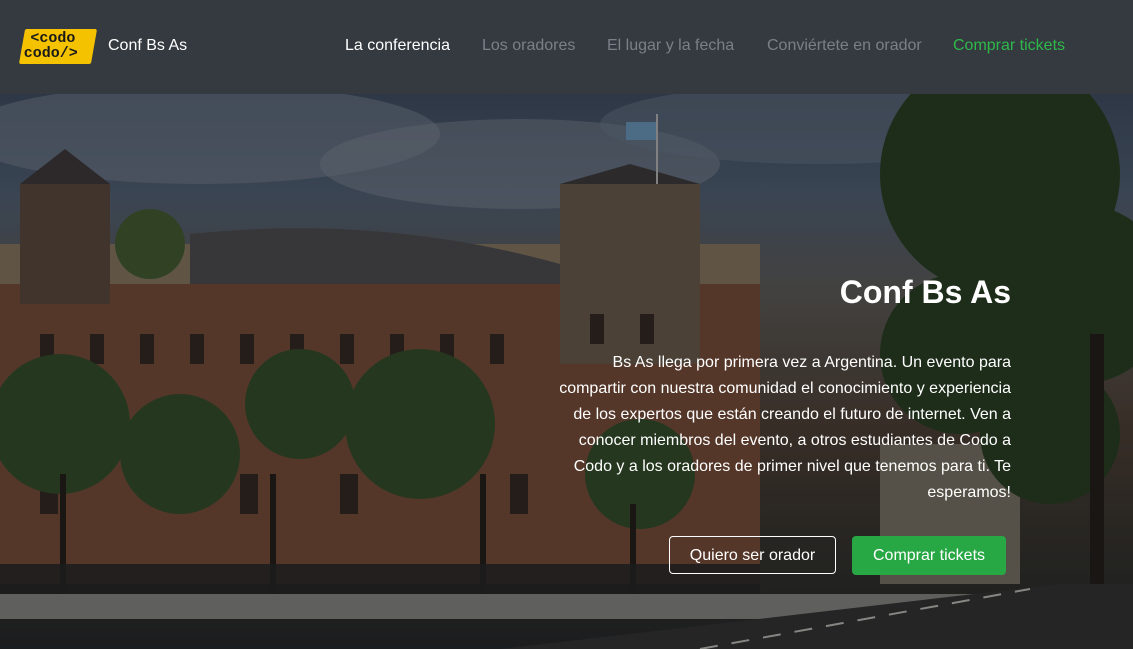  What do you see at coordinates (1009, 46) in the screenshot?
I see `nav-comprar-tickets: Comprar tickets` at bounding box center [1009, 46].